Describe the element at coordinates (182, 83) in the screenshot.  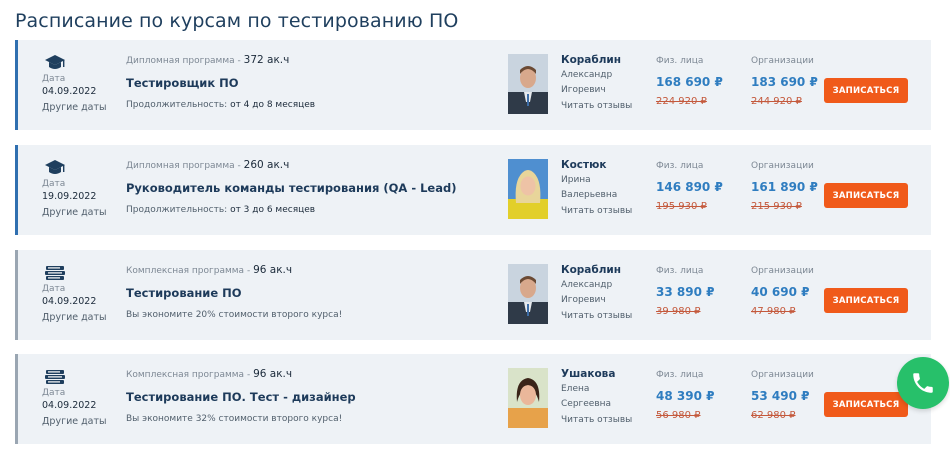
I see `course-title-link: Тестировщик ПО` at that location.